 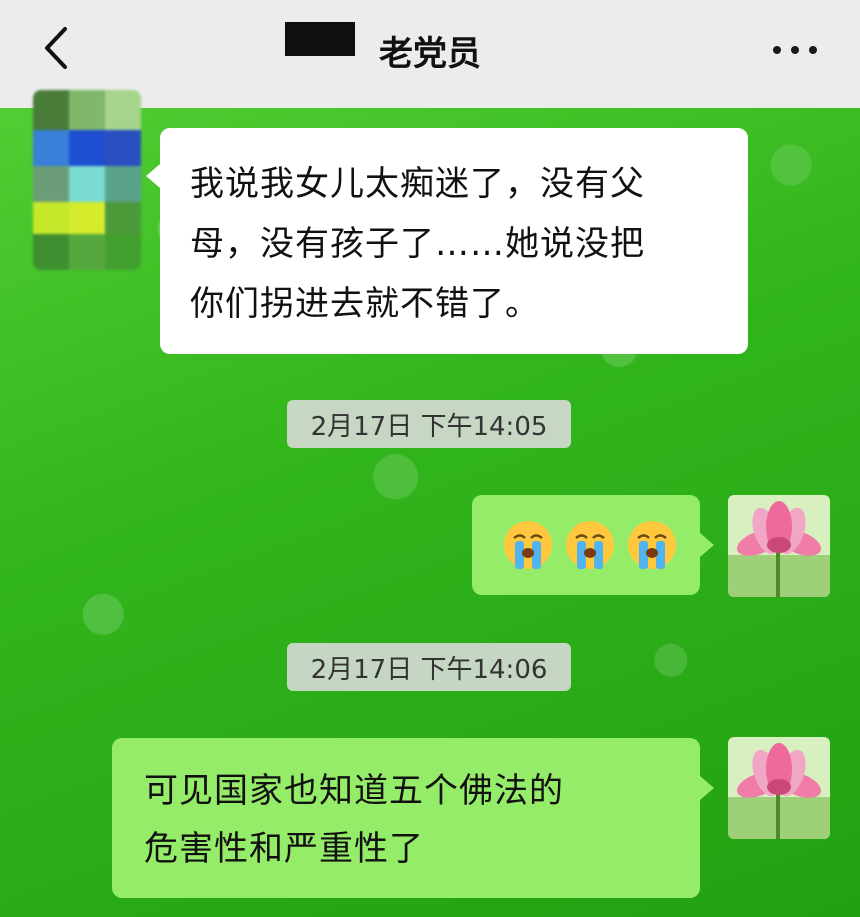 I want to click on sender-avatar-pixelated, so click(x=87, y=180).